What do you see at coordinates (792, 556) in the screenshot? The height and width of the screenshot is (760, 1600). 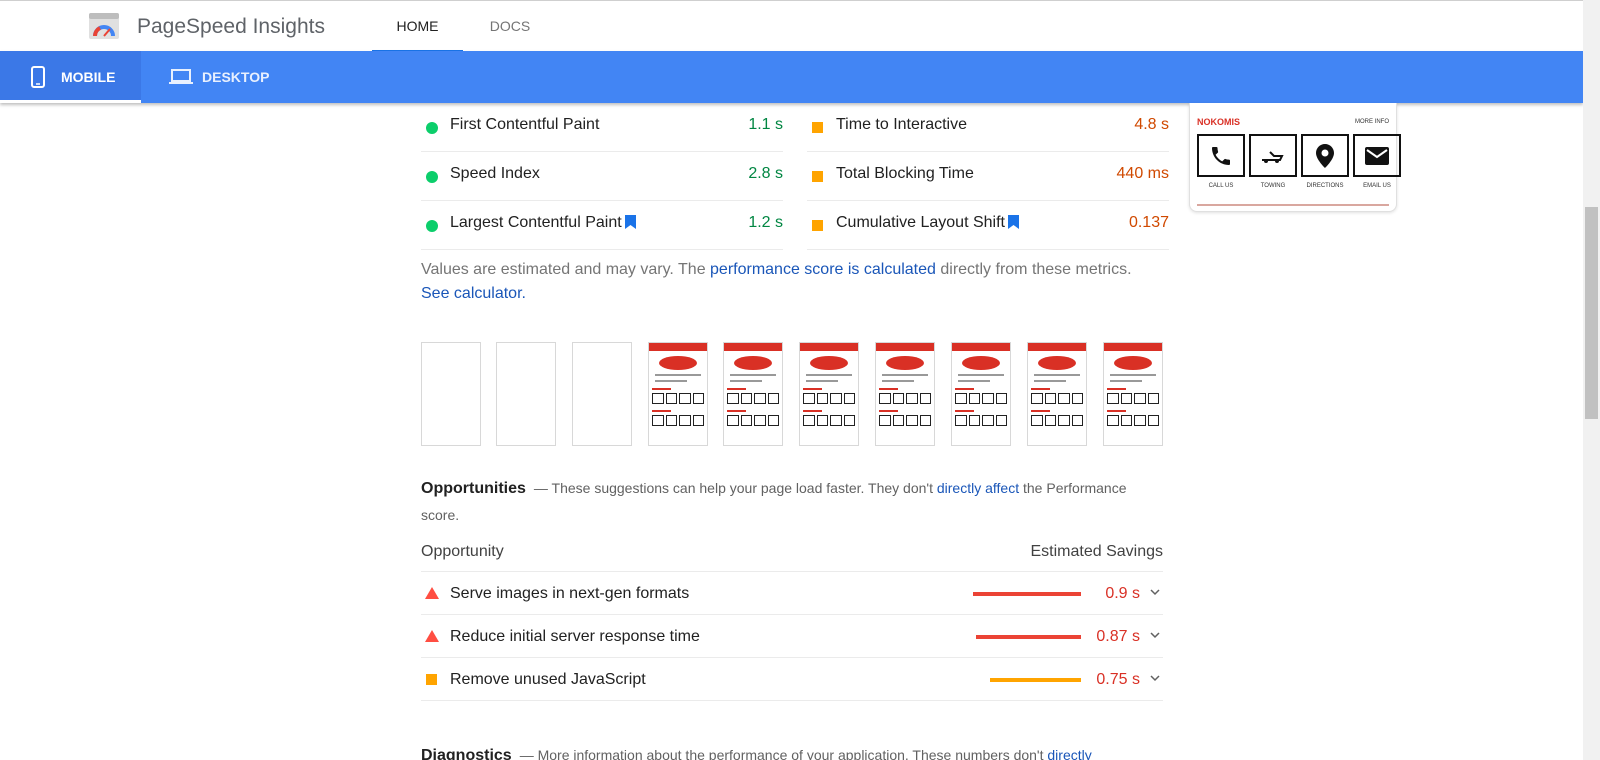 I see `opportunities-column-headers: Opportunity Estimated Savings` at bounding box center [792, 556].